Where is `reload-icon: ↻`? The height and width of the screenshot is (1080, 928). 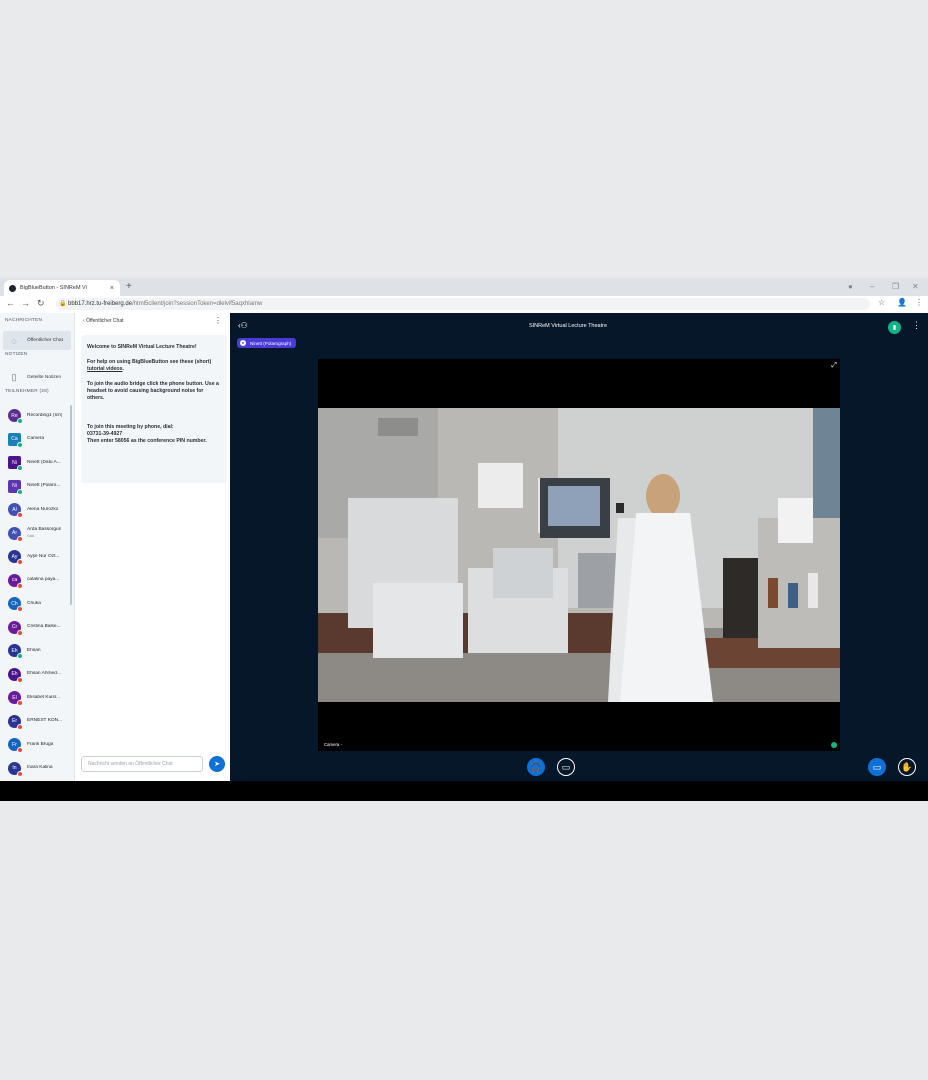 reload-icon: ↻ is located at coordinates (41, 303).